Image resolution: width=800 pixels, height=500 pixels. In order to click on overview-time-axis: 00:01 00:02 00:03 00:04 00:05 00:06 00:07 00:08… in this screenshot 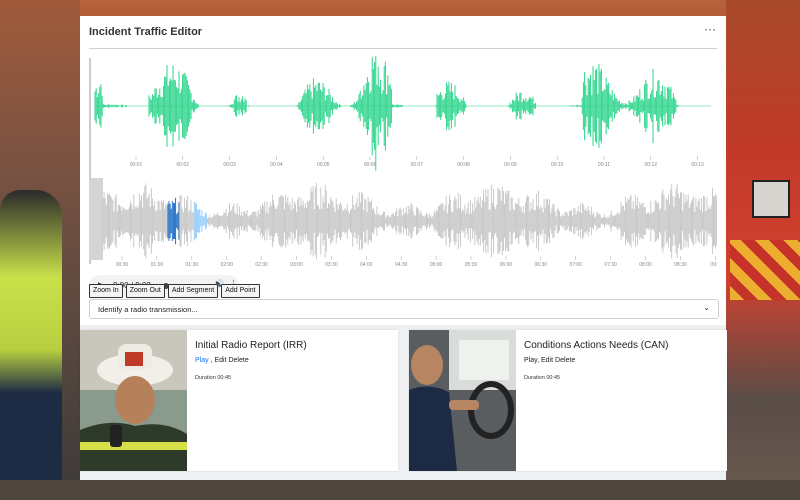, I will do `click(417, 162)`.